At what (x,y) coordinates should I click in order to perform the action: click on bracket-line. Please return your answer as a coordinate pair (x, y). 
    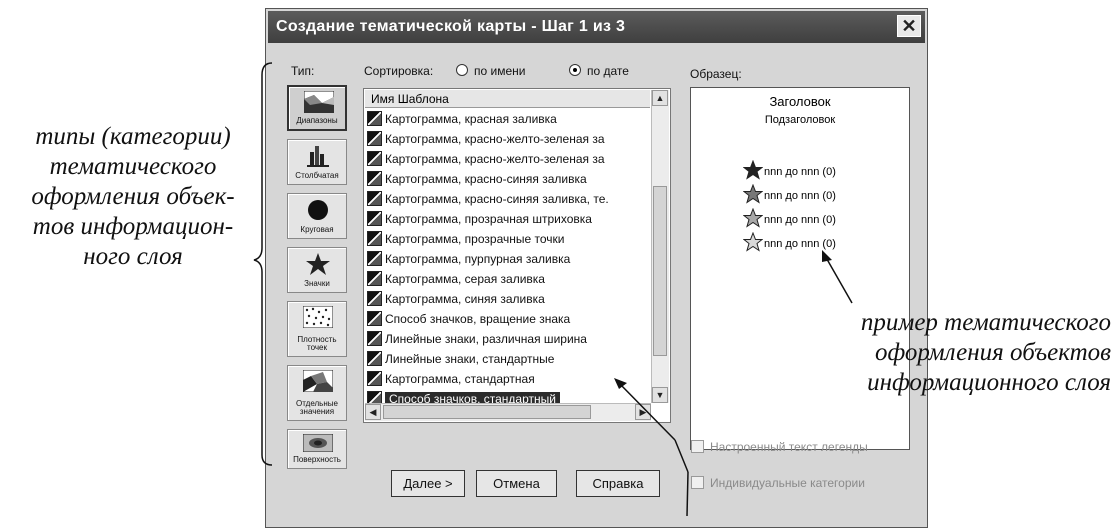
    Looking at the image, I should click on (263, 264).